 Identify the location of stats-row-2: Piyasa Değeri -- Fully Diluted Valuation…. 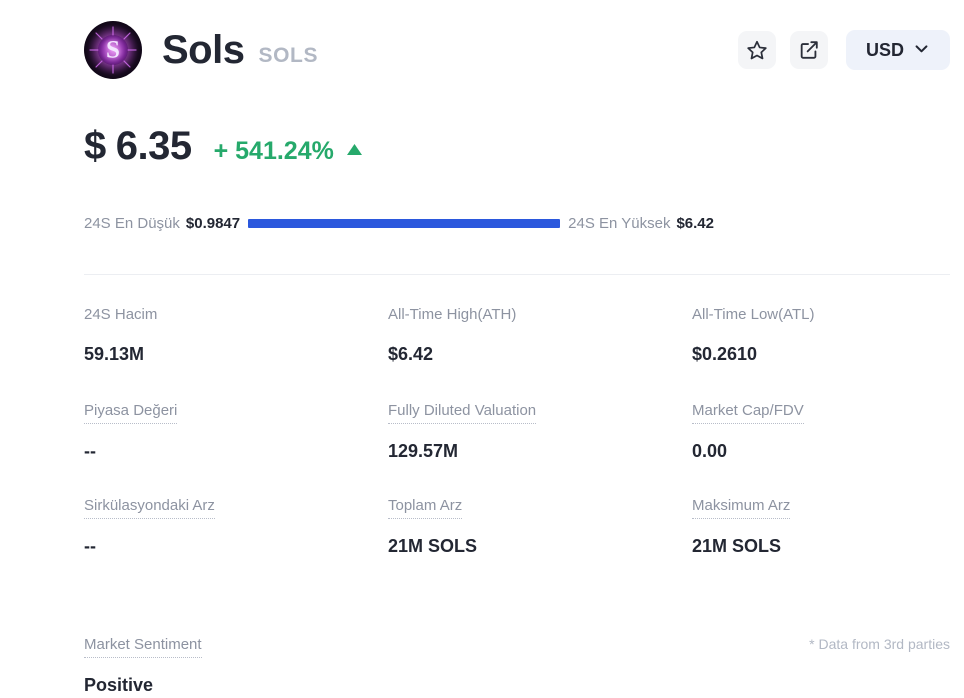
(517, 432).